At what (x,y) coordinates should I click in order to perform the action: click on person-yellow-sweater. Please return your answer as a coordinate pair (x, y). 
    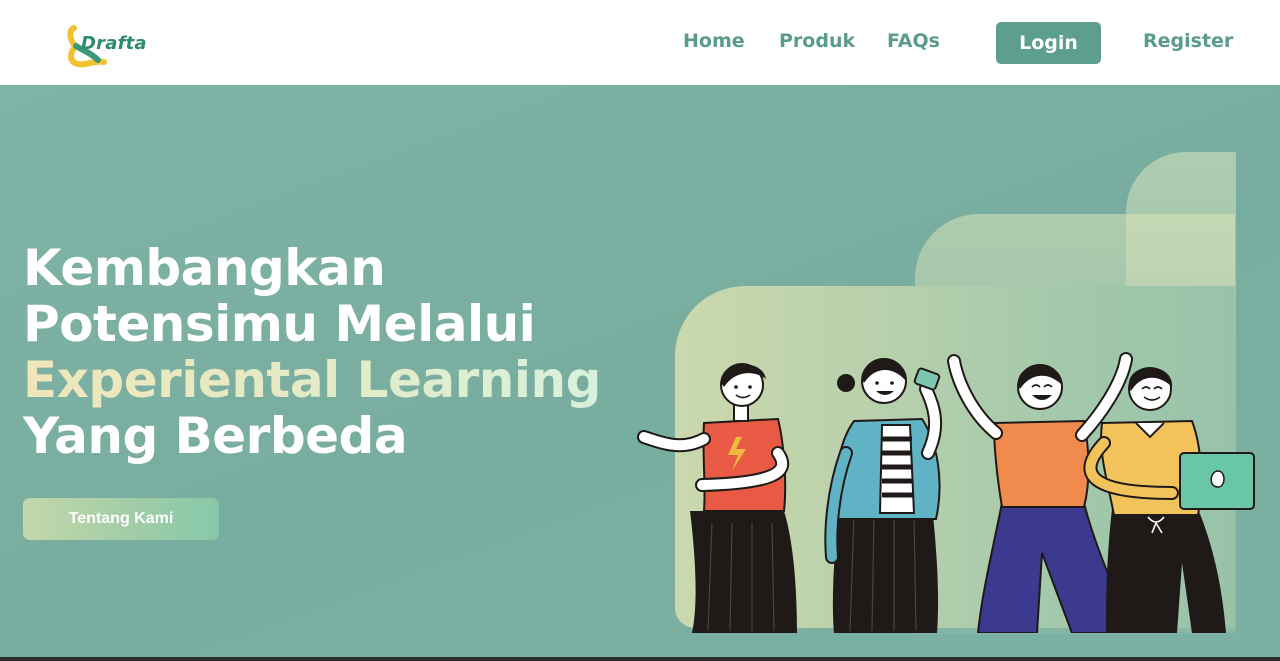
    Looking at the image, I should click on (1169, 500).